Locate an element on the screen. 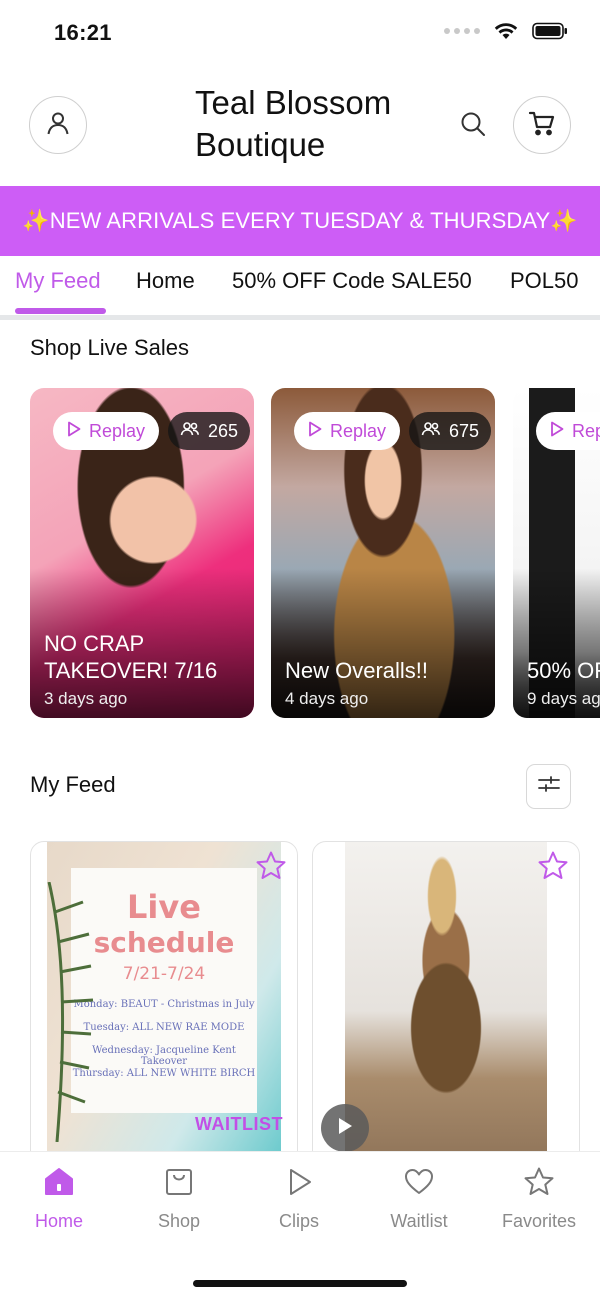 The width and height of the screenshot is (600, 1299). status-time: 16:21 is located at coordinates (83, 32).